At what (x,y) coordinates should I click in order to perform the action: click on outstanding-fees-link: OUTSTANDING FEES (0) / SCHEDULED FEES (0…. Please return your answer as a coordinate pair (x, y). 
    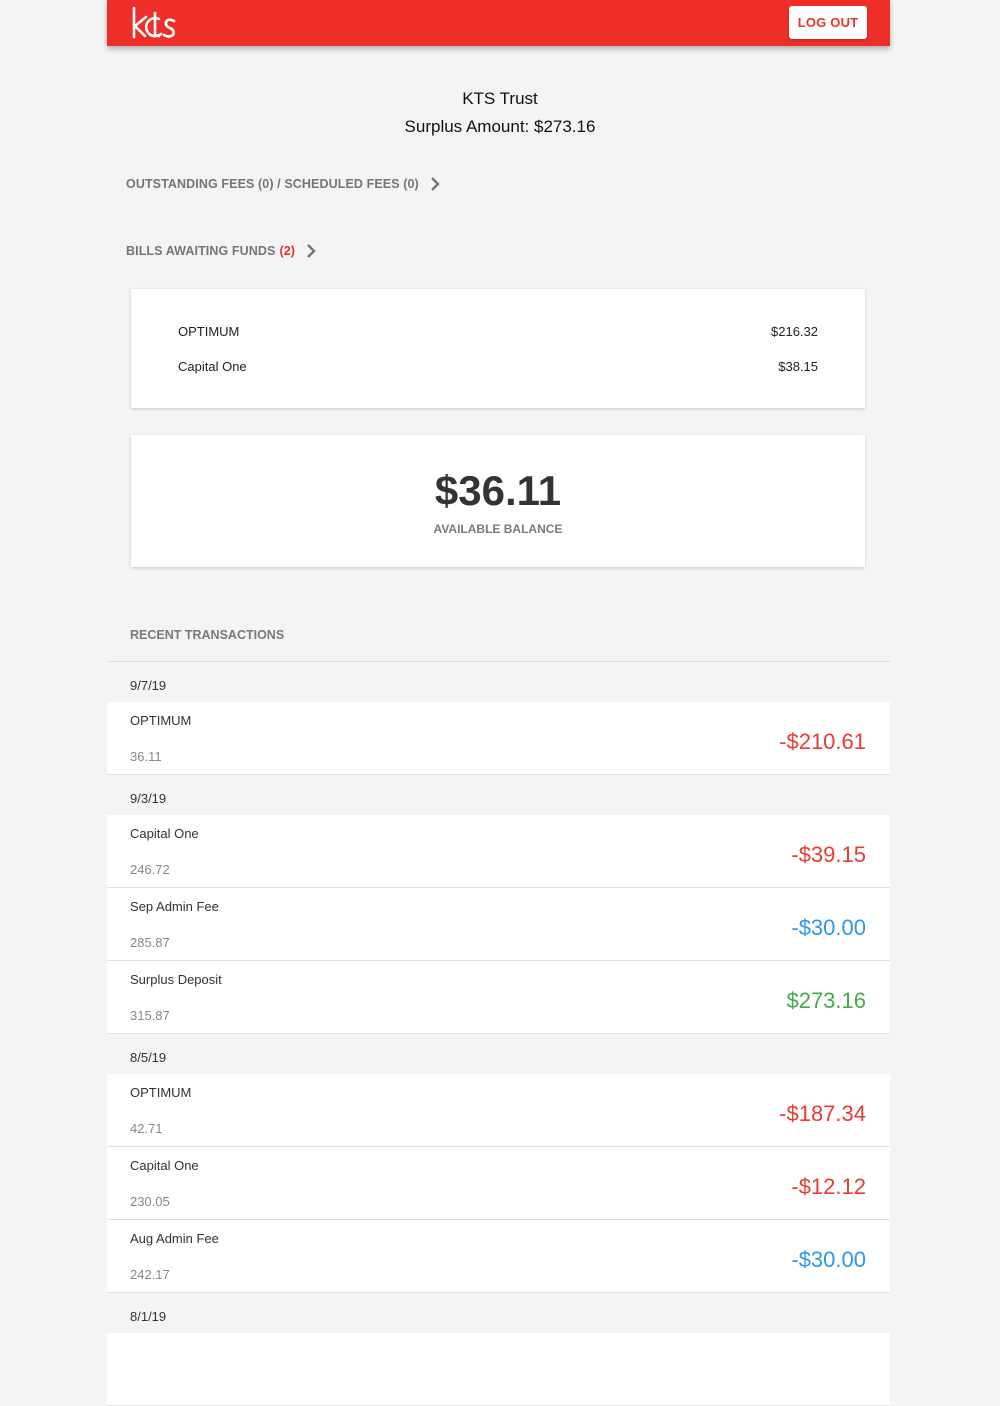
    Looking at the image, I should click on (283, 184).